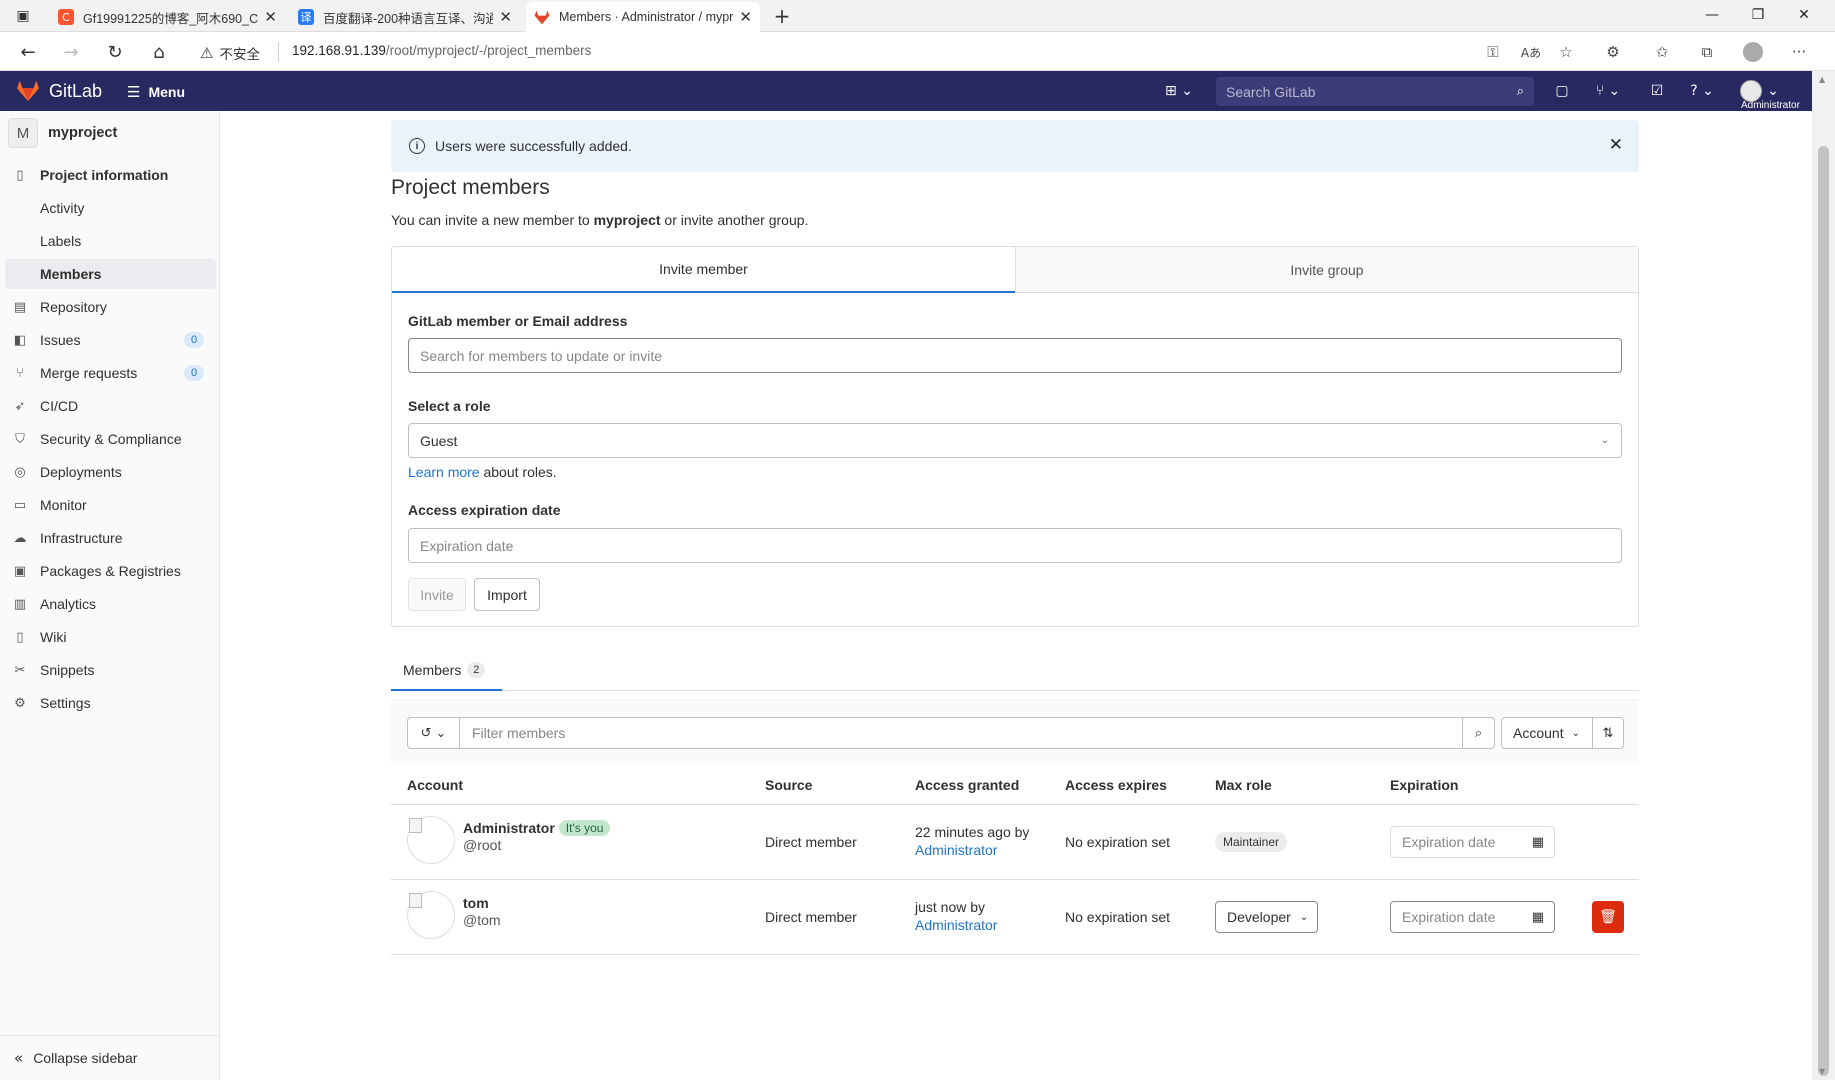 The image size is (1835, 1080). What do you see at coordinates (1472, 917) in the screenshot?
I see `expiration-date-input: Expiration date ▦` at bounding box center [1472, 917].